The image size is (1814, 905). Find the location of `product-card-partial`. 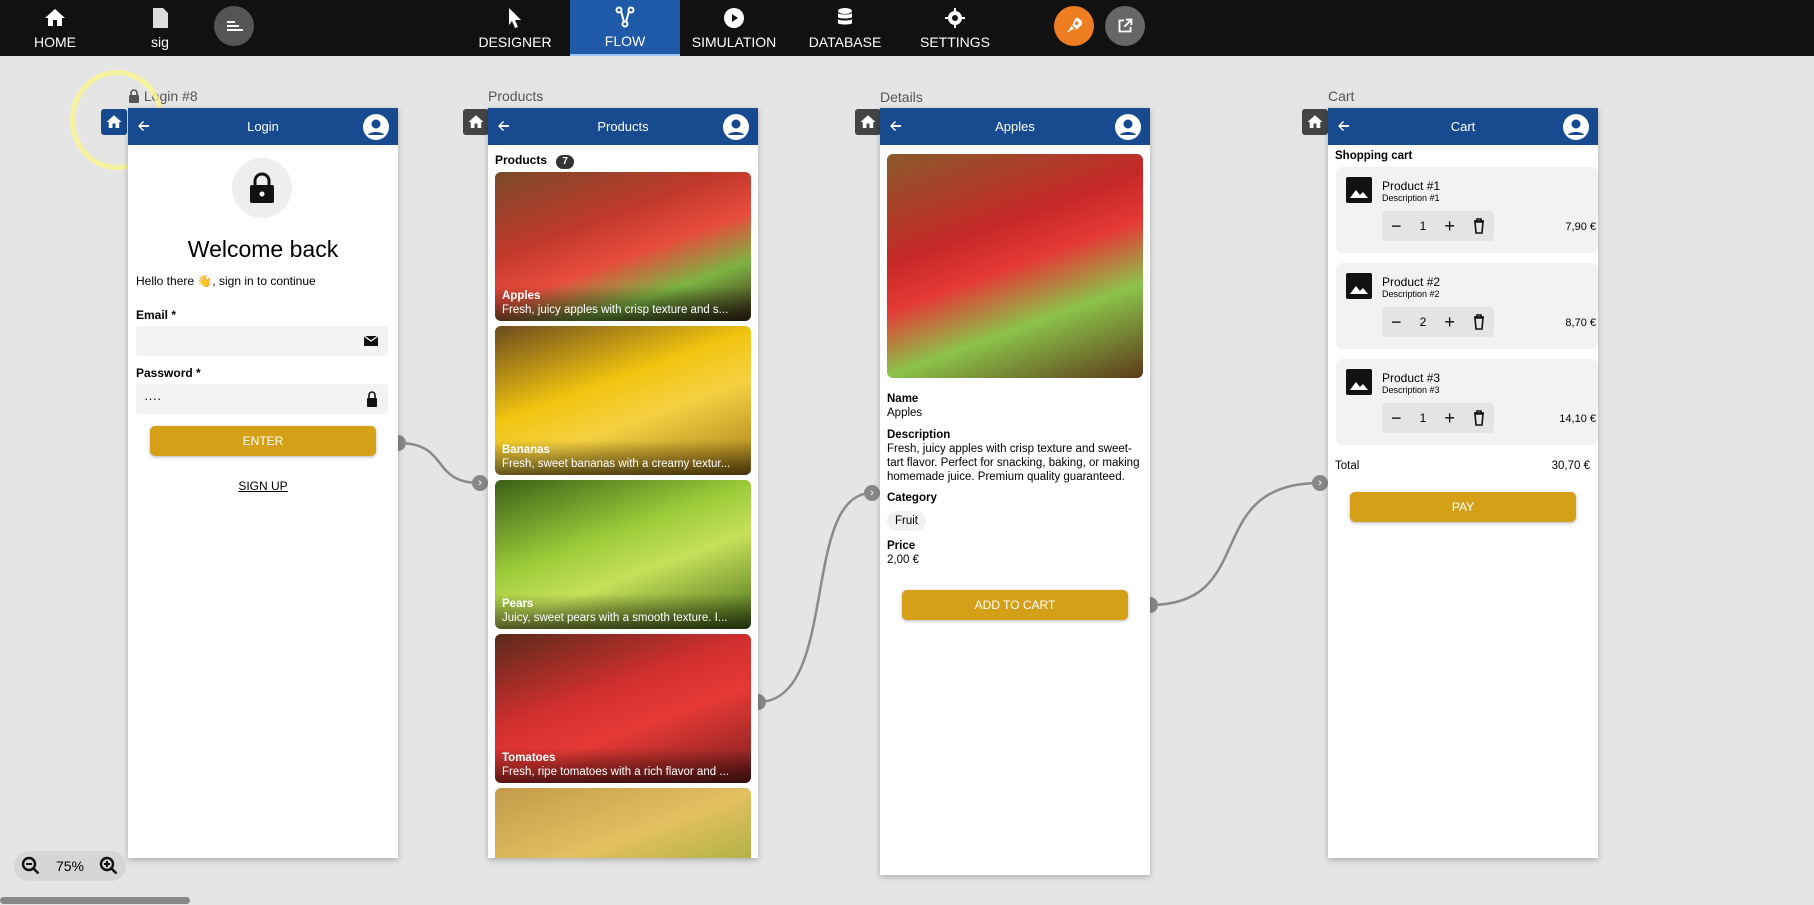

product-card-partial is located at coordinates (623, 823).